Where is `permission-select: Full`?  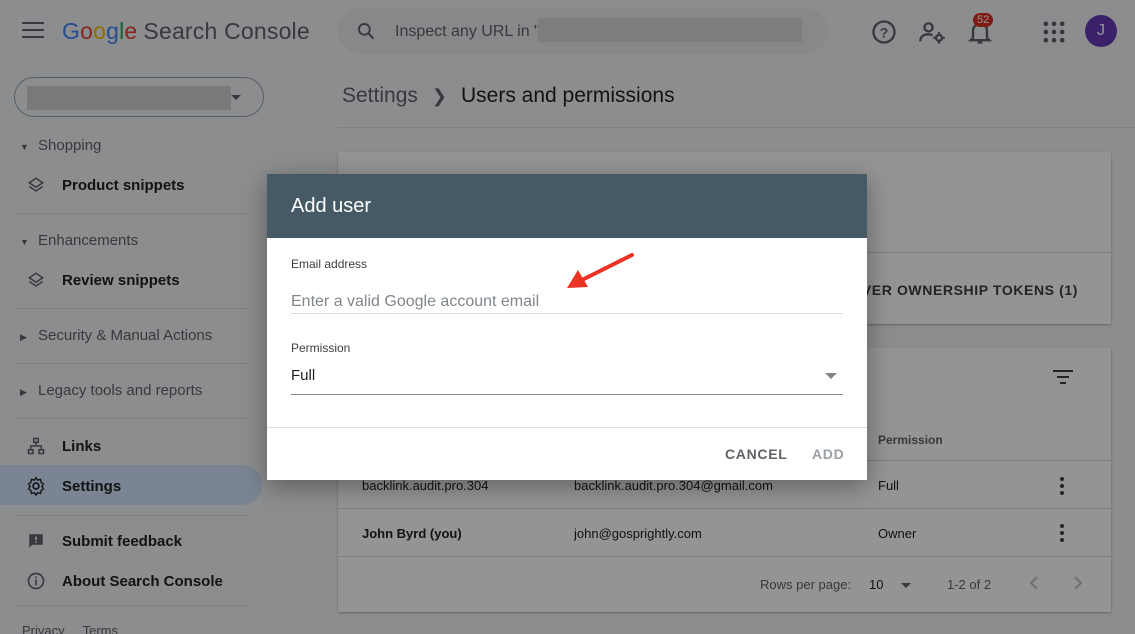 permission-select: Full is located at coordinates (567, 379).